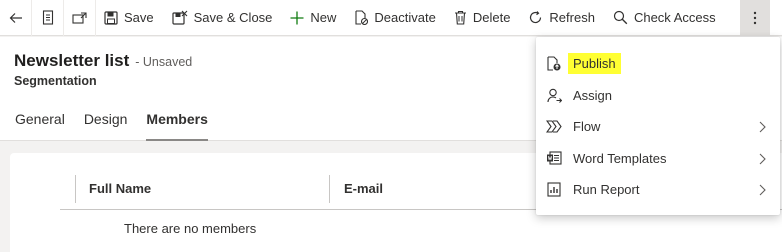 The width and height of the screenshot is (782, 252). Describe the element at coordinates (190, 228) in the screenshot. I see `empty-grid-message: There are no members` at that location.